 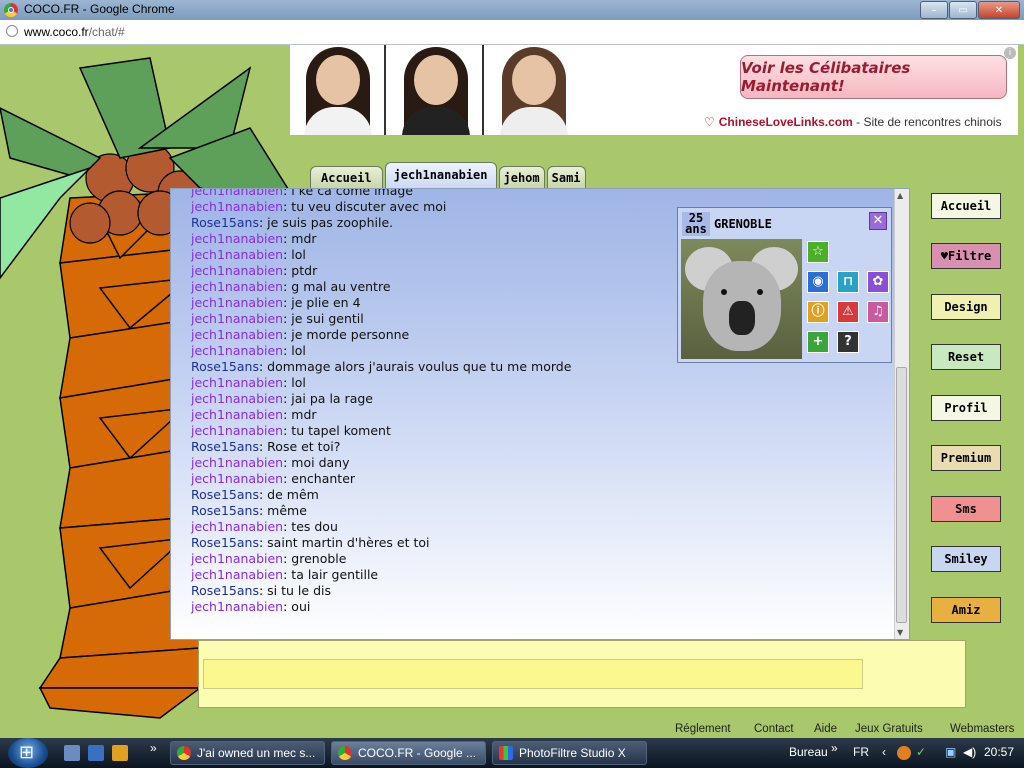 What do you see at coordinates (818, 342) in the screenshot?
I see `add-icon: +` at bounding box center [818, 342].